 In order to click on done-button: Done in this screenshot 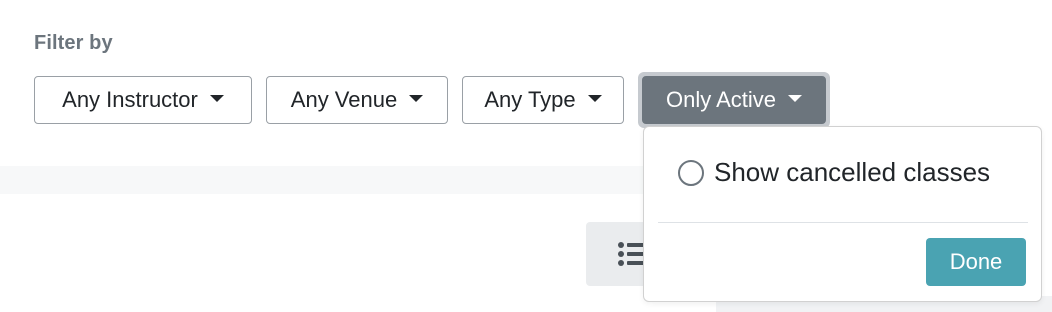, I will do `click(976, 262)`.